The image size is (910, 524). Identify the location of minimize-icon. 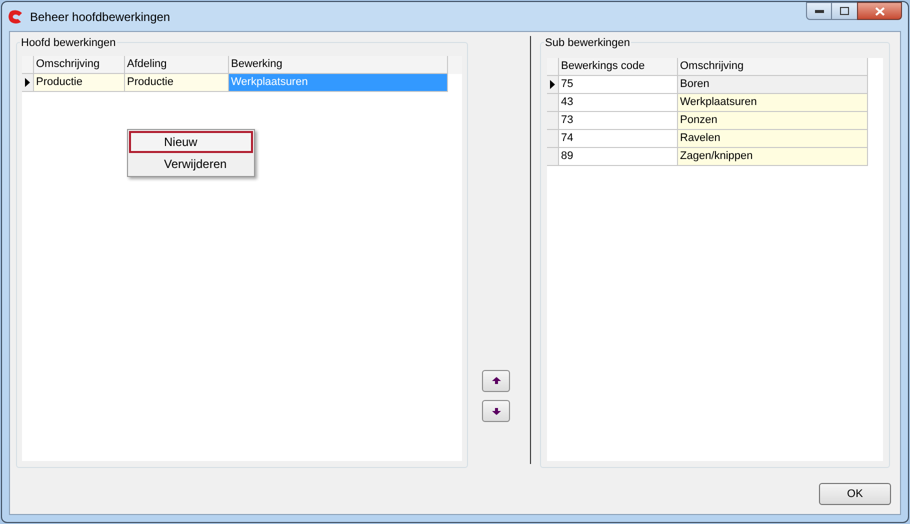
(819, 11).